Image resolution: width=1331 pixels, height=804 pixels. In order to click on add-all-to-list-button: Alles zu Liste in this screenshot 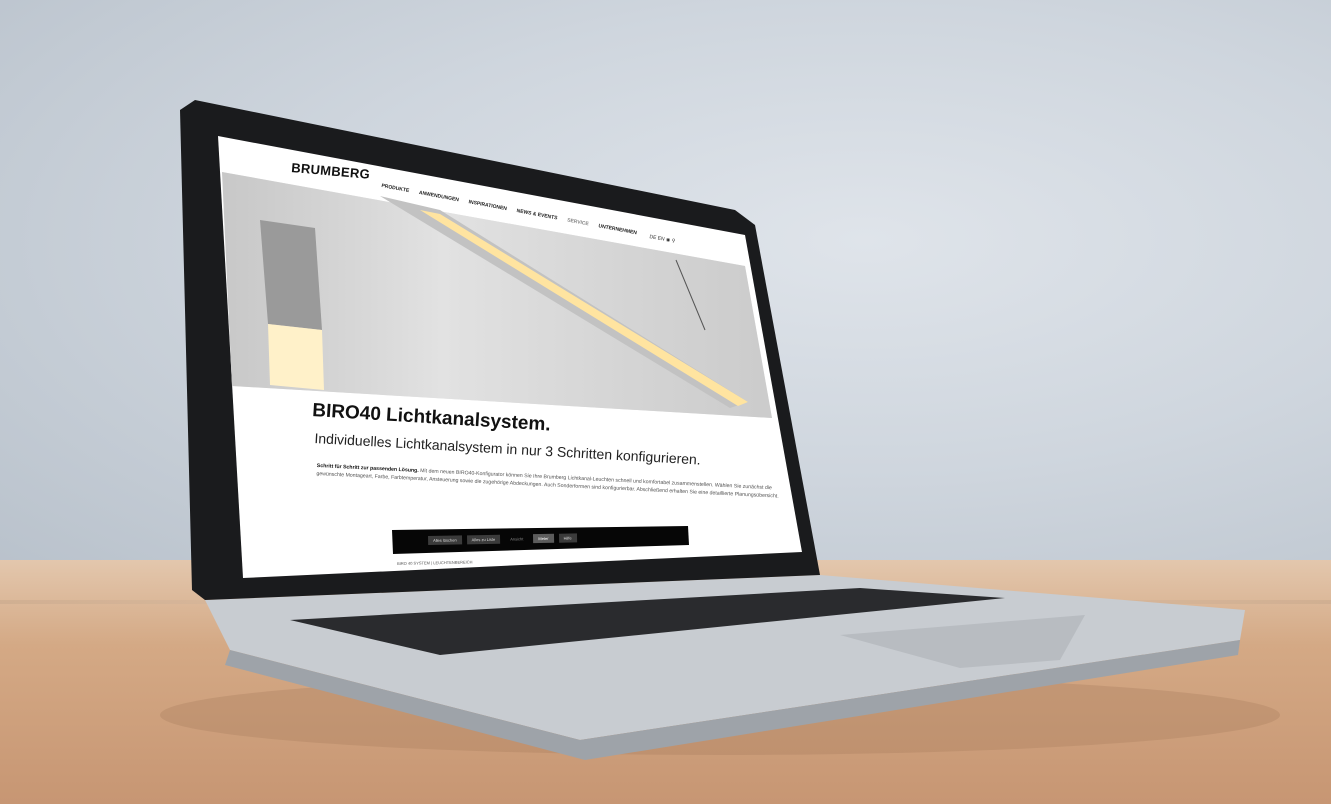, I will do `click(483, 539)`.